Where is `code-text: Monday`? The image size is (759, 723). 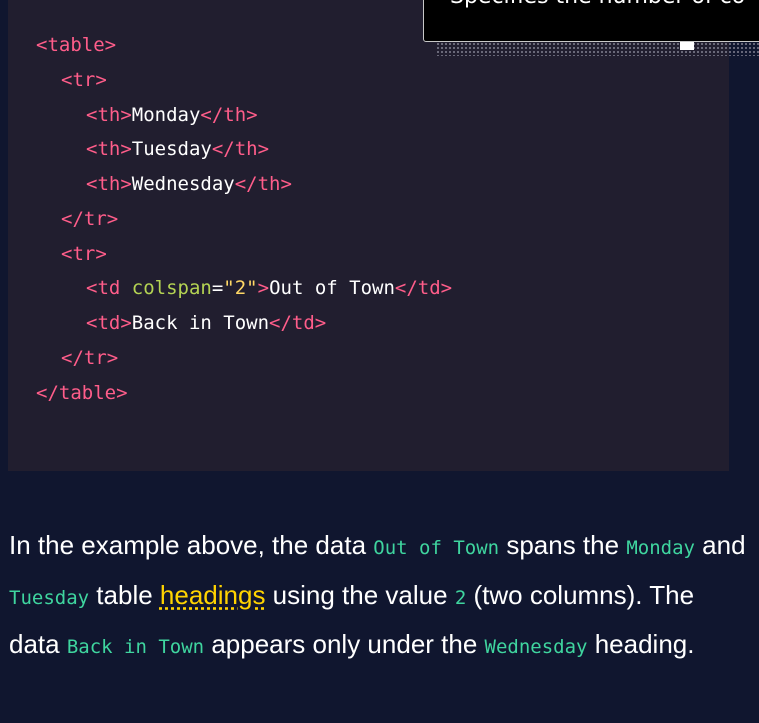 code-text: Monday is located at coordinates (166, 114).